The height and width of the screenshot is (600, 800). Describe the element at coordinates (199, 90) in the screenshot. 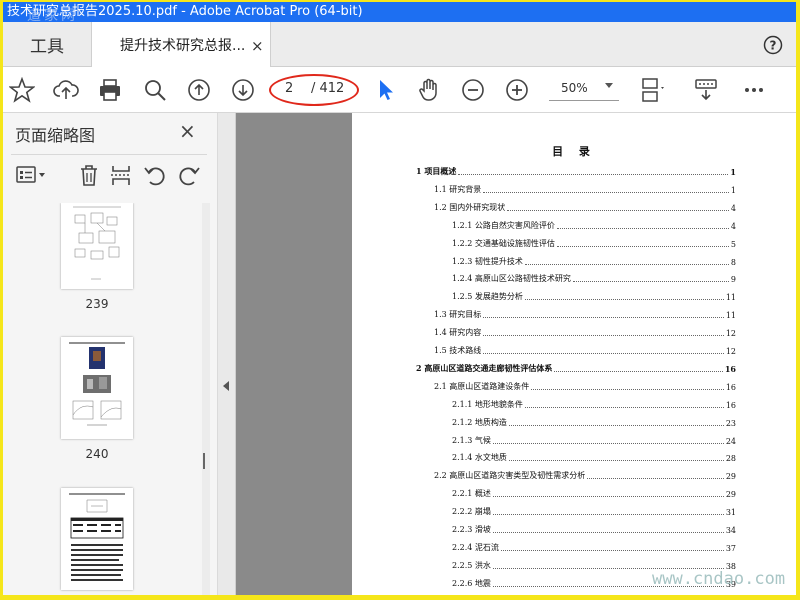

I see `previous-page-icon` at that location.